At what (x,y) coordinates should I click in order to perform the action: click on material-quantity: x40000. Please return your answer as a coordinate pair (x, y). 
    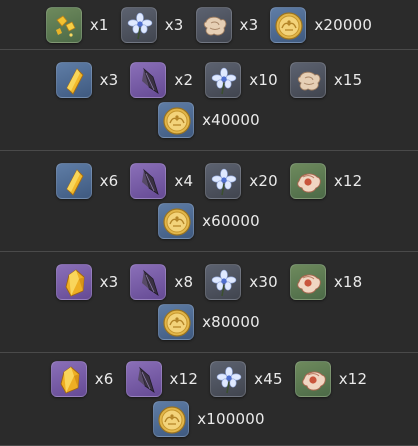
    Looking at the image, I should click on (231, 120).